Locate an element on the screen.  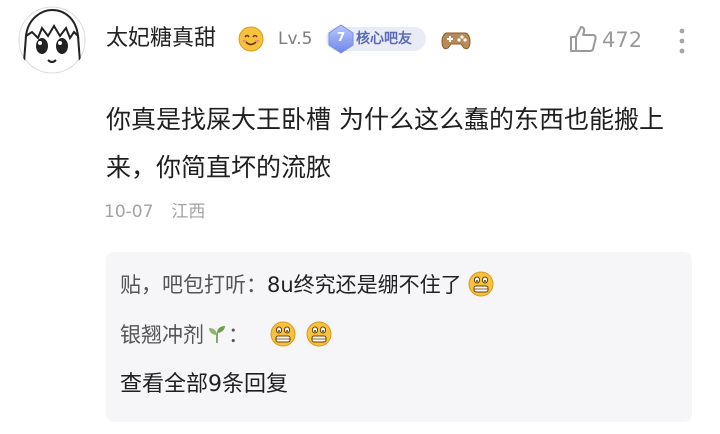
comment-text: 你真是找屎大王卧槽 为什么这么蠢的东西也能搬上来，你简直坏的流脓 is located at coordinates (385, 143).